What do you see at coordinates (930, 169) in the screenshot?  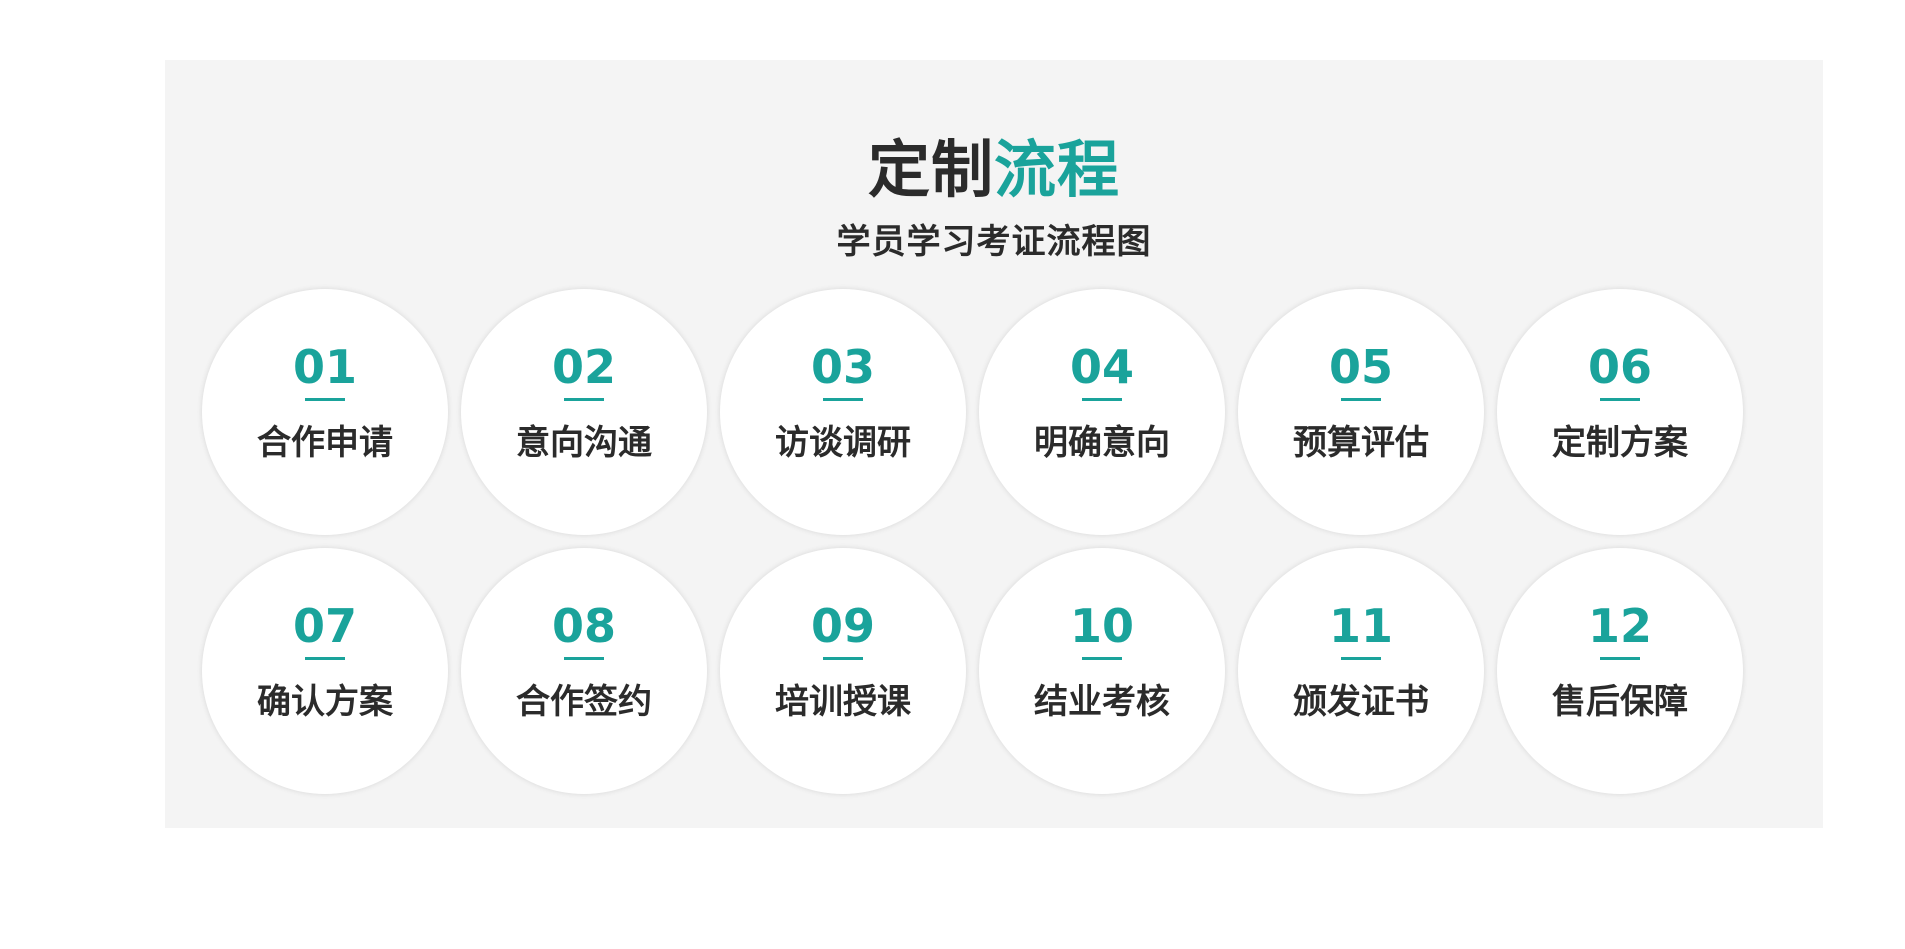 I see `title-dark-part: 定制` at bounding box center [930, 169].